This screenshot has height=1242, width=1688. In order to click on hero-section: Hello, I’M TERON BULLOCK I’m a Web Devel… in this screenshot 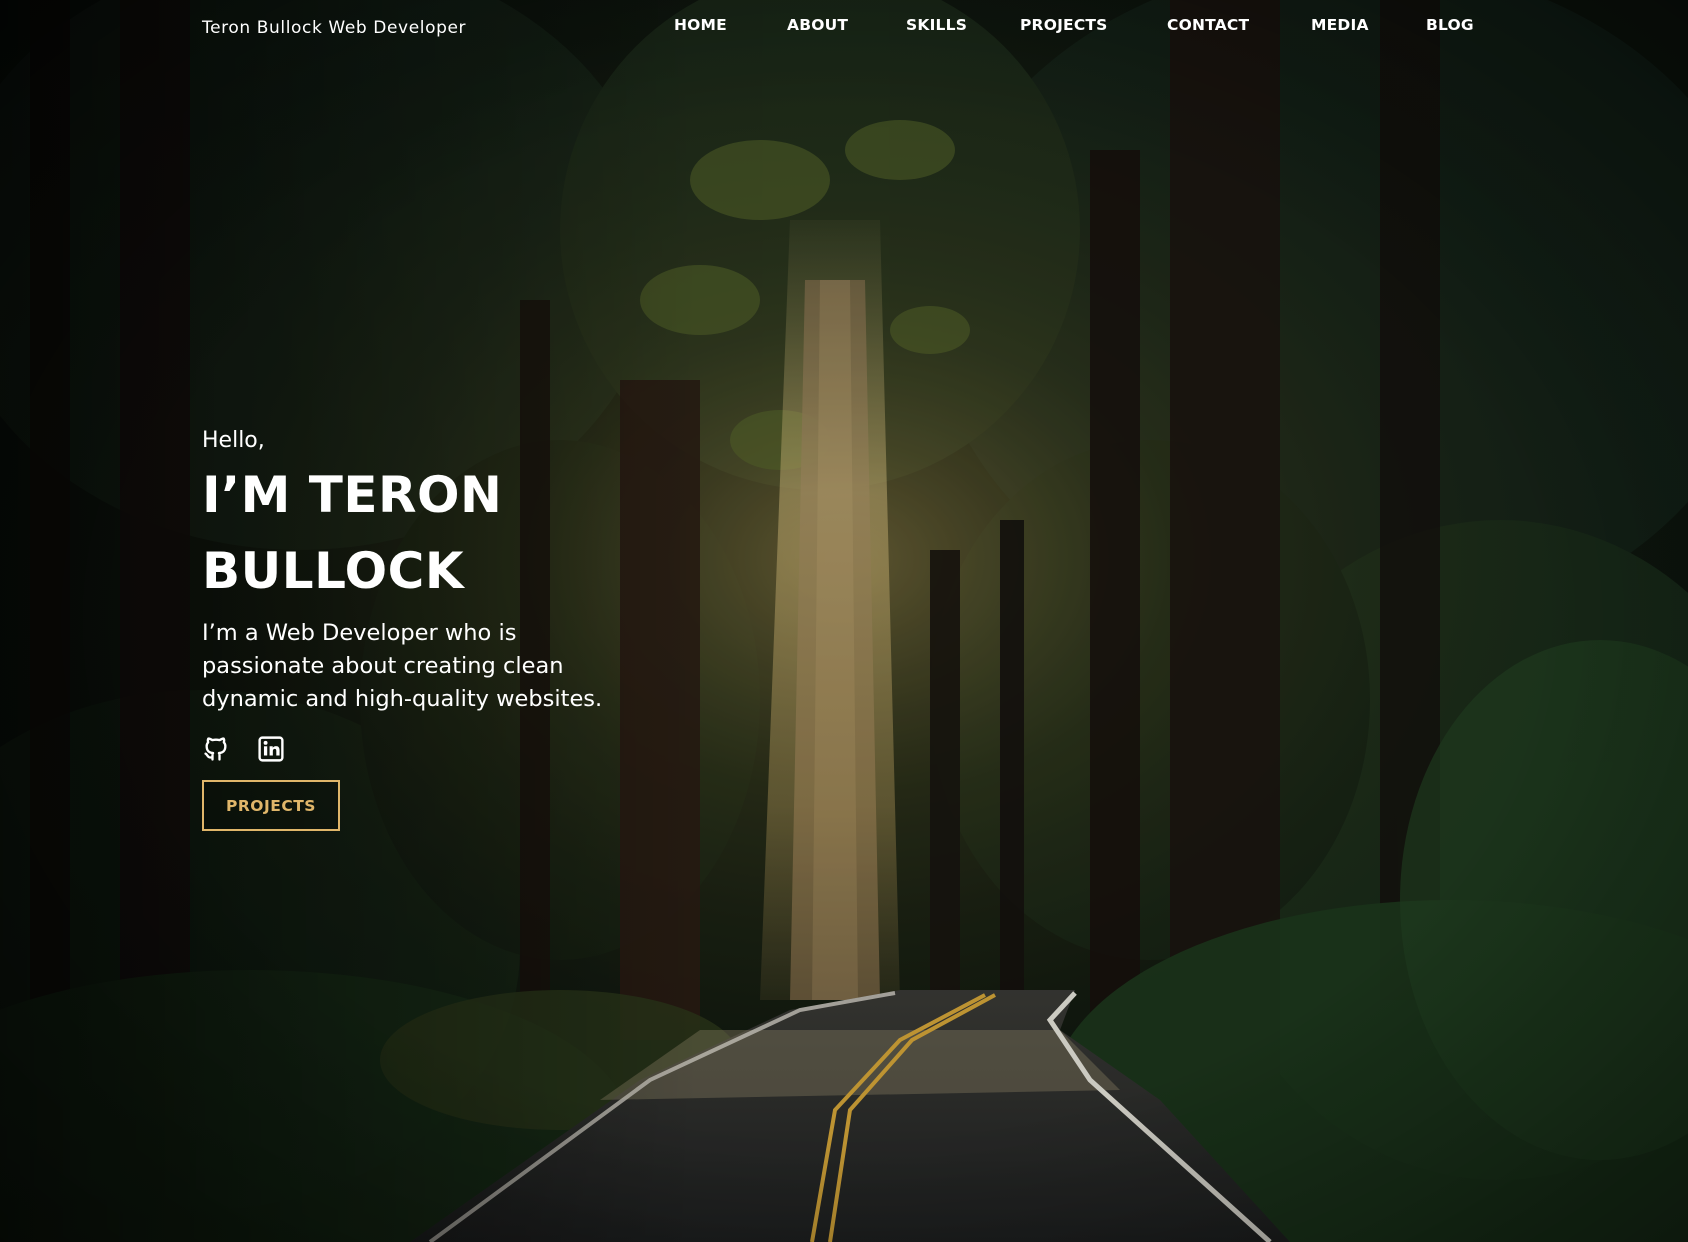, I will do `click(432, 629)`.